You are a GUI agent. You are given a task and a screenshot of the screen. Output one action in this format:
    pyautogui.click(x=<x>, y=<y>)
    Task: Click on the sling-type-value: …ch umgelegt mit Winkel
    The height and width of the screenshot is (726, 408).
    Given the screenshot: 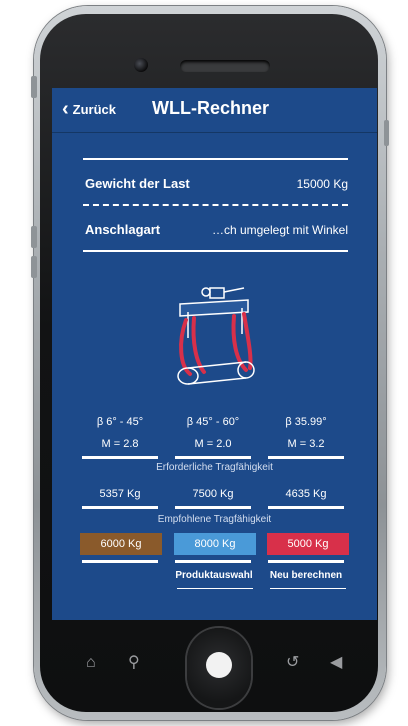 What is the action you would take?
    pyautogui.click(x=270, y=230)
    